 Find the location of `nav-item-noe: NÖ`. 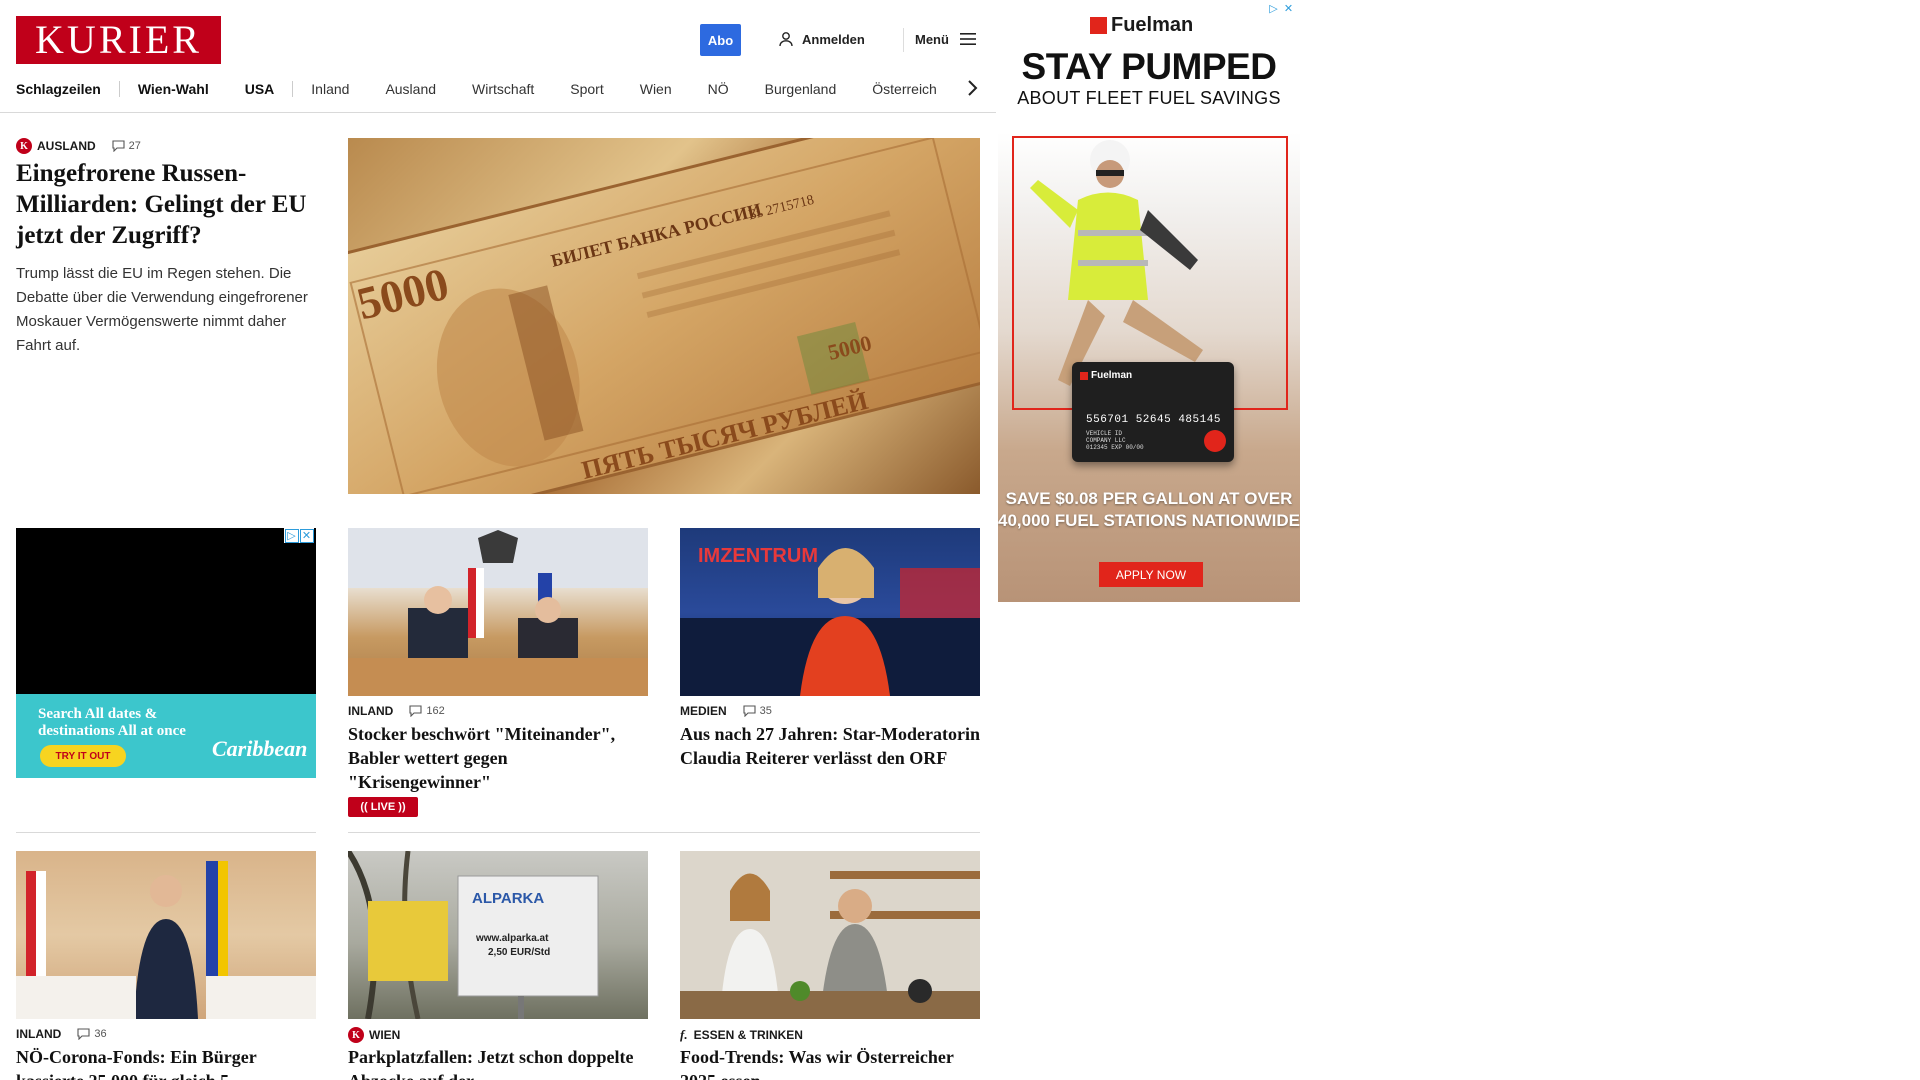

nav-item-noe: NÖ is located at coordinates (718, 89).